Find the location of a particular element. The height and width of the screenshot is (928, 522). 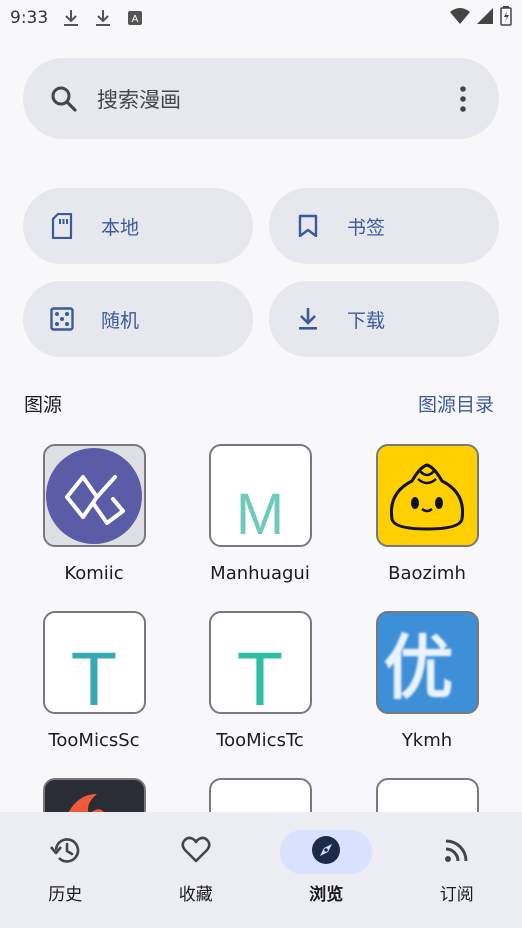

nav-history: 历史 is located at coordinates (65, 870).